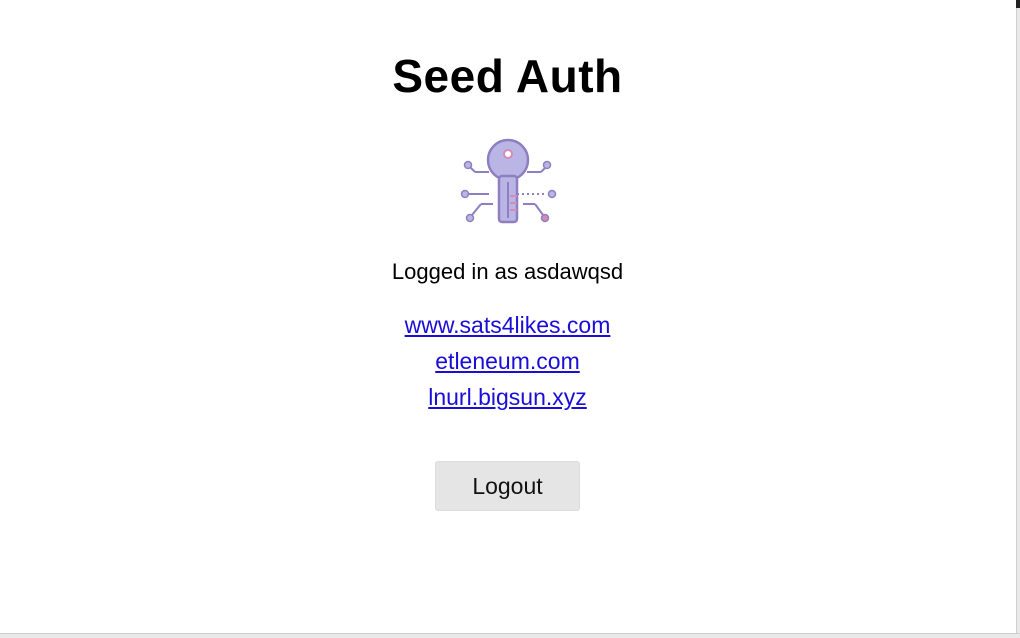 The image size is (1020, 638). Describe the element at coordinates (1018, 4) in the screenshot. I see `window-corner-mark` at that location.